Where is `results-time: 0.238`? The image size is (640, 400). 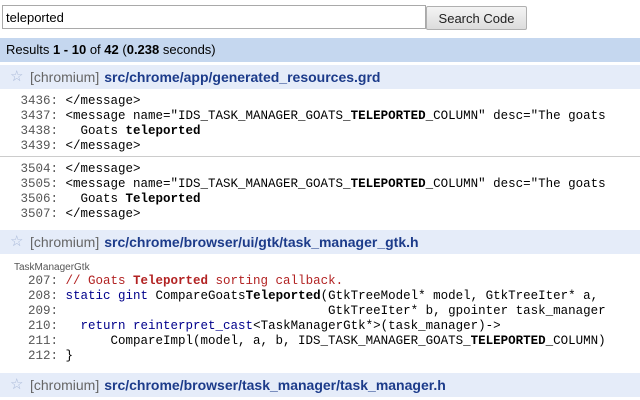
results-time: 0.238 is located at coordinates (143, 49).